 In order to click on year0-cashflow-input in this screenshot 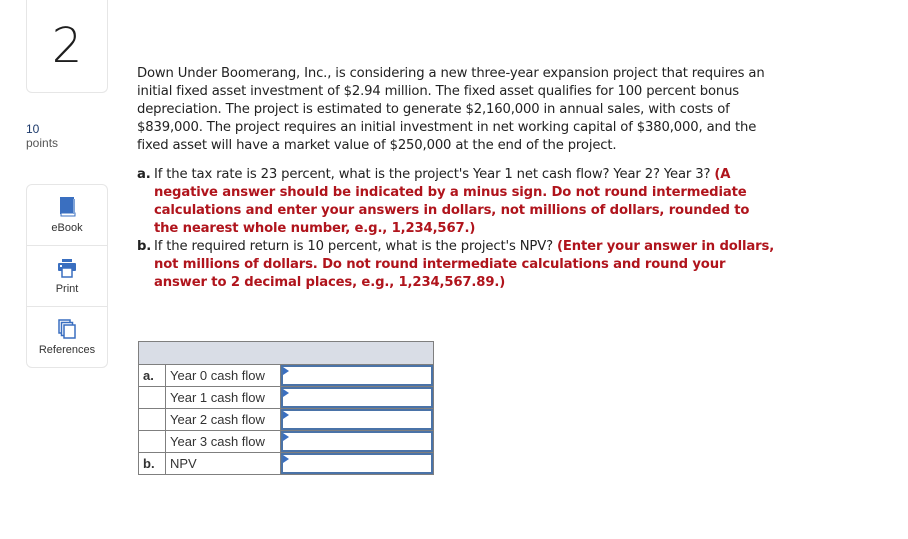, I will do `click(357, 375)`.